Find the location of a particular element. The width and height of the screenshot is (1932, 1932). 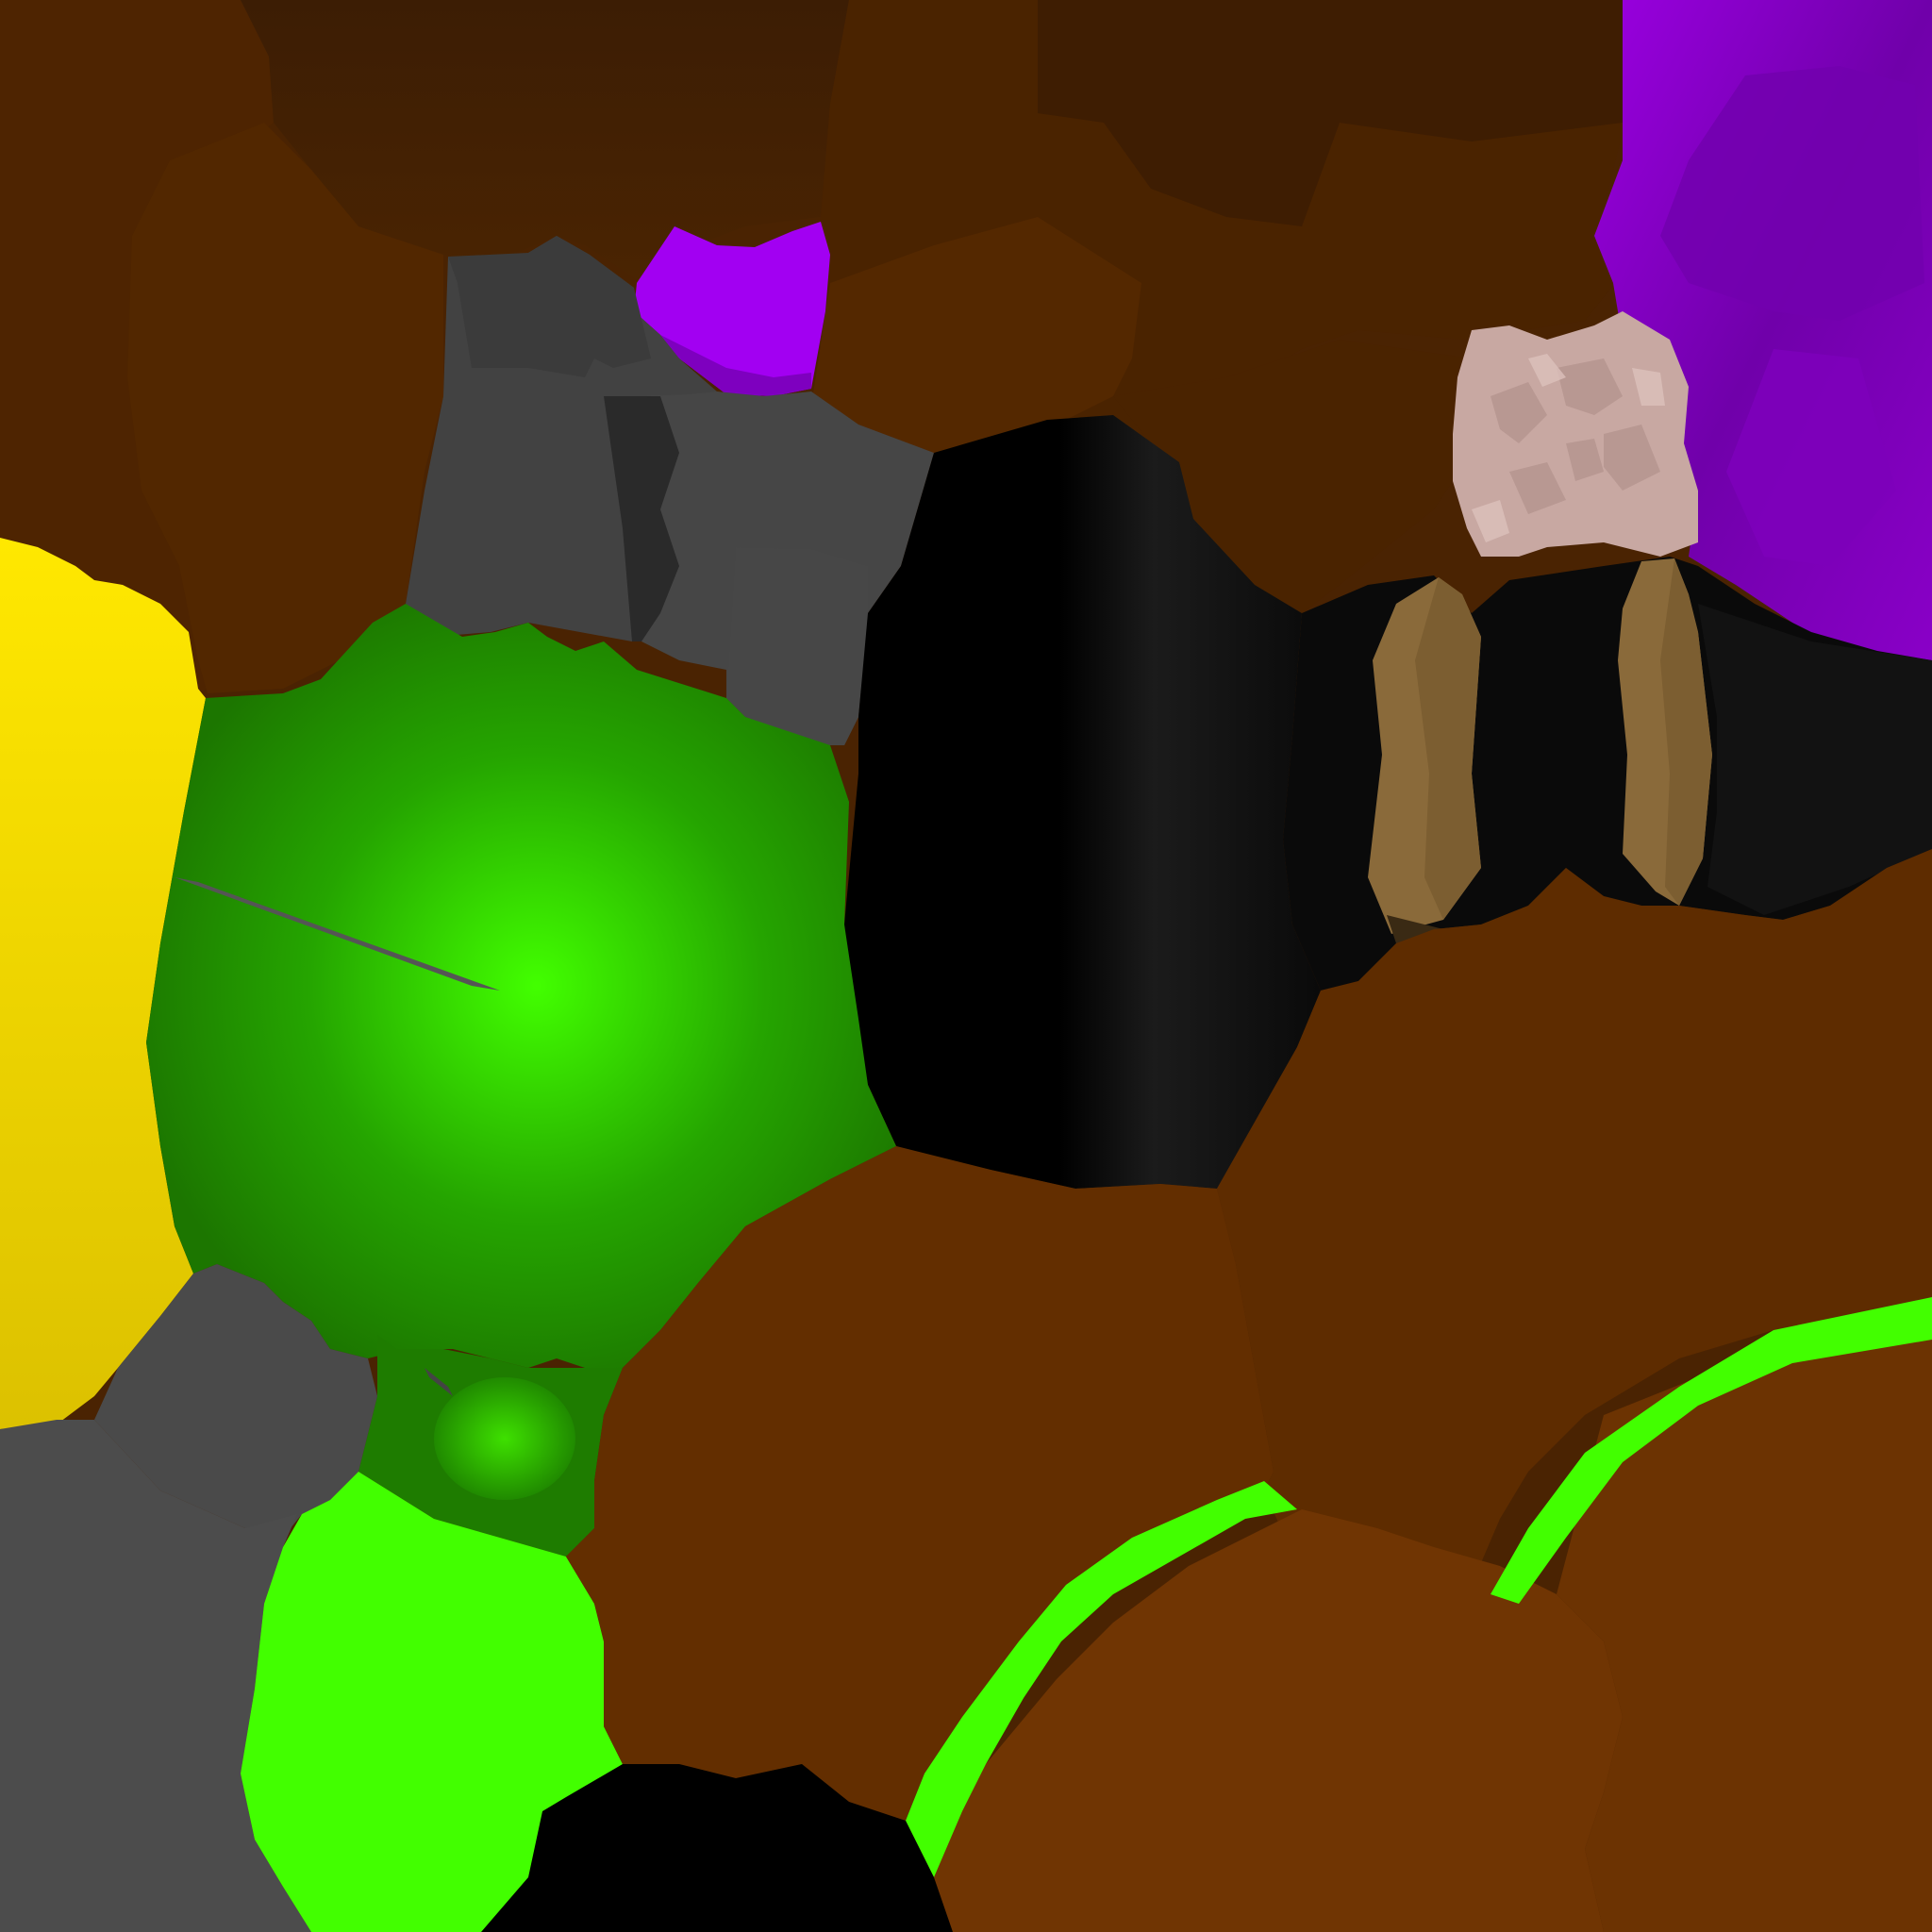

pink-quartz-block is located at coordinates (1576, 434).